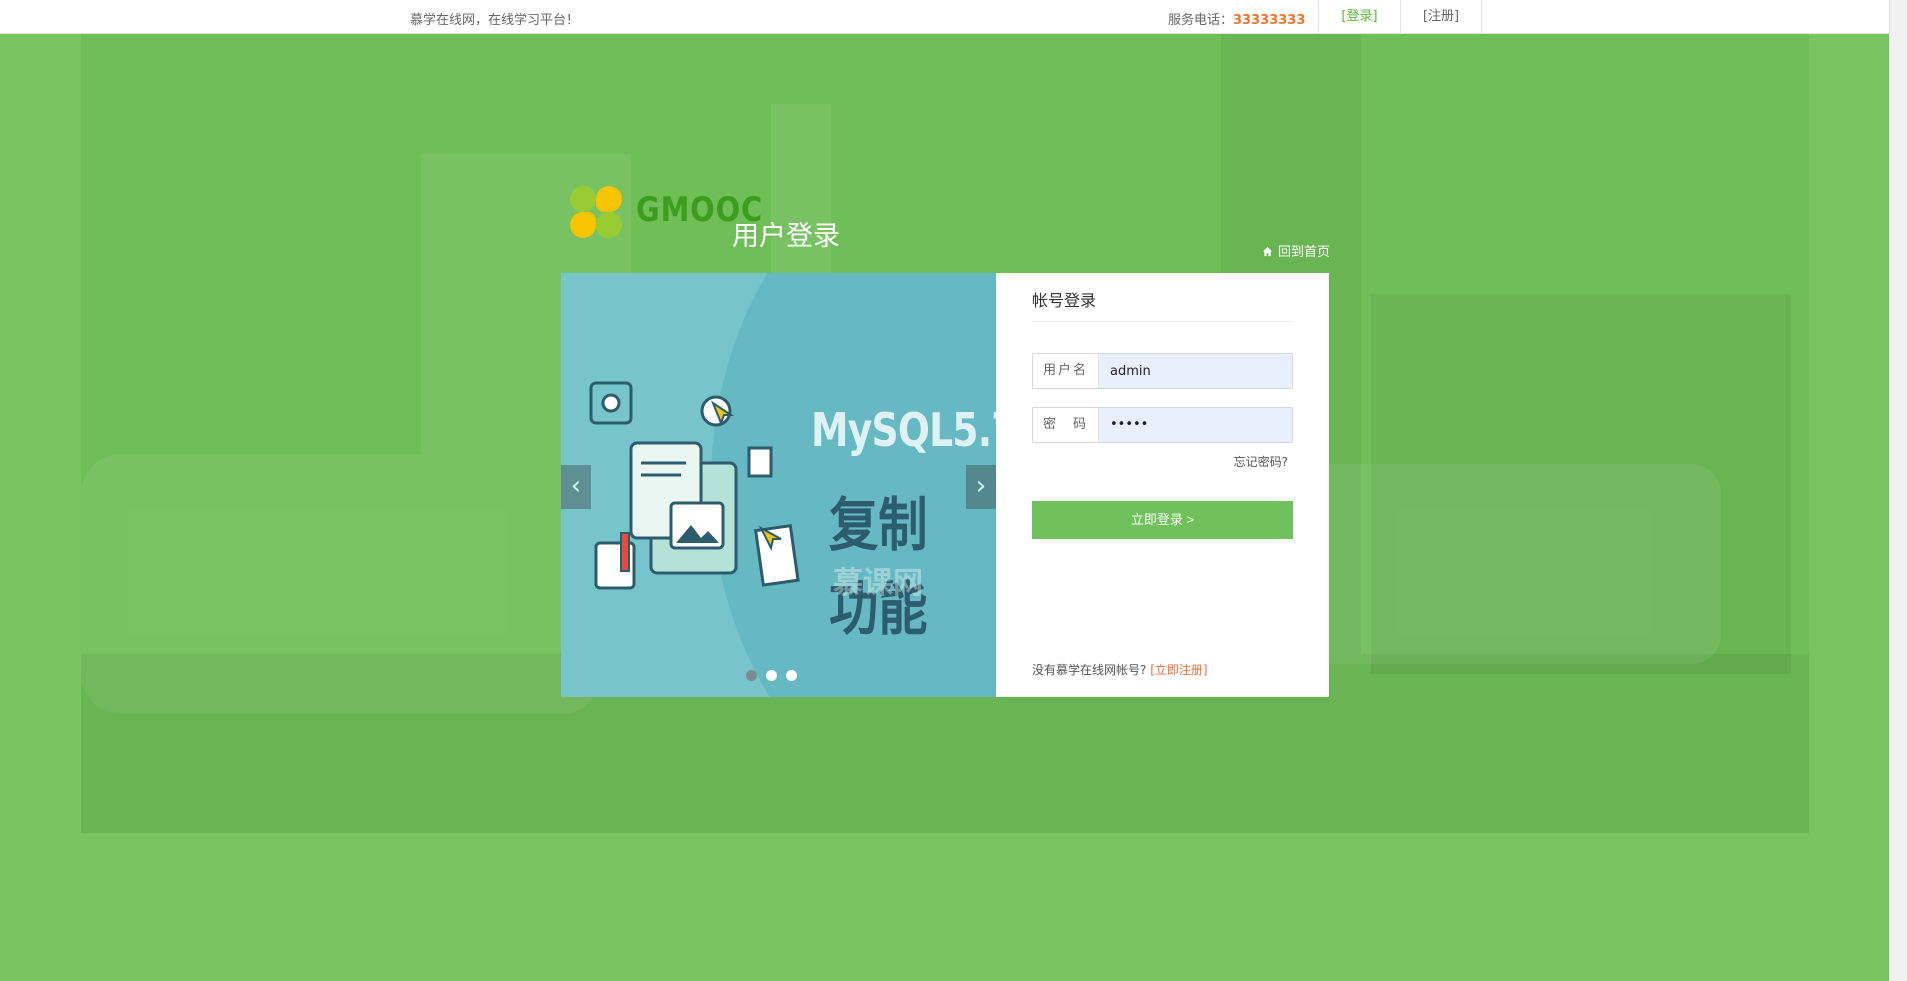 This screenshot has width=1907, height=981. What do you see at coordinates (878, 583) in the screenshot?
I see `slide-watermark: 慕课网` at bounding box center [878, 583].